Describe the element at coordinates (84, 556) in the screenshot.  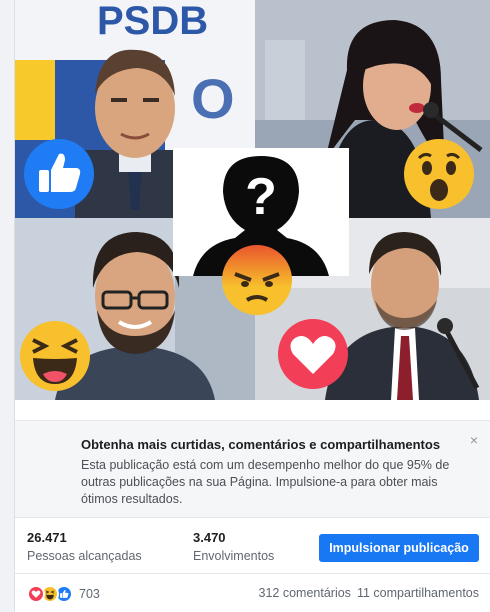
I see `reach-label: Pessoas alcançadas` at that location.